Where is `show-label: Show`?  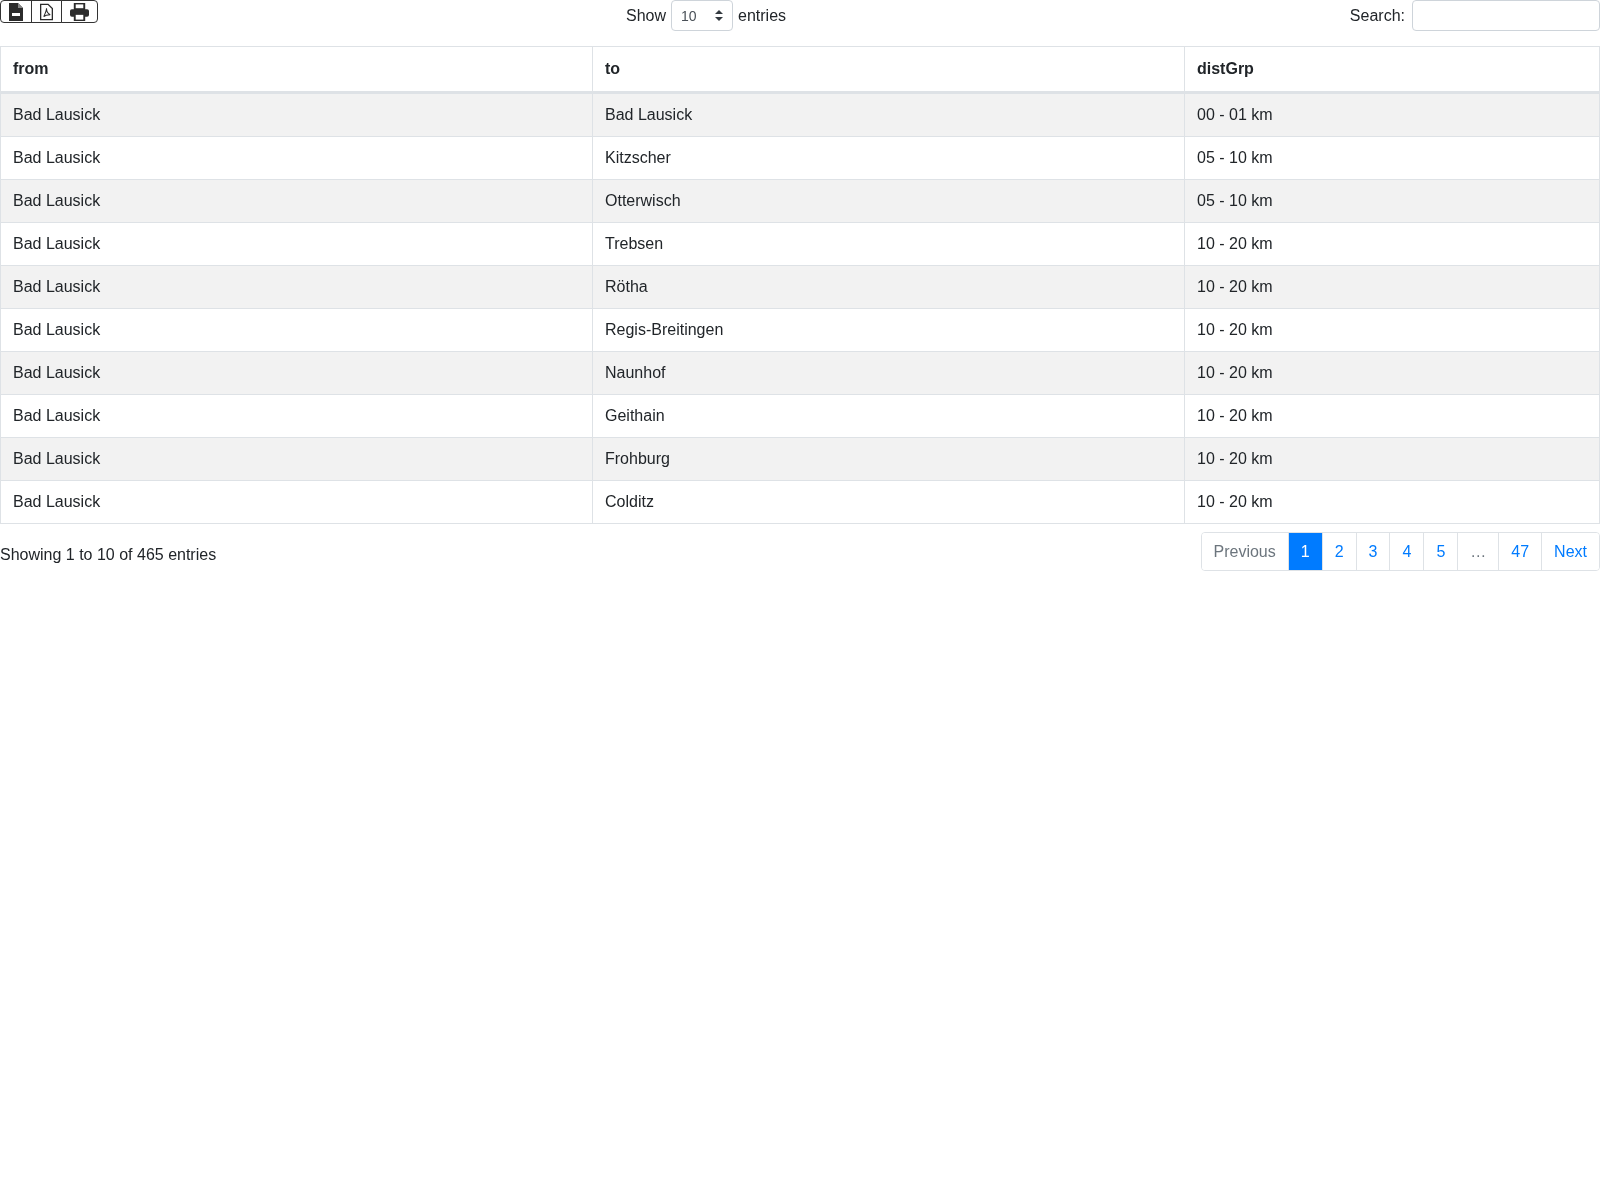
show-label: Show is located at coordinates (646, 15).